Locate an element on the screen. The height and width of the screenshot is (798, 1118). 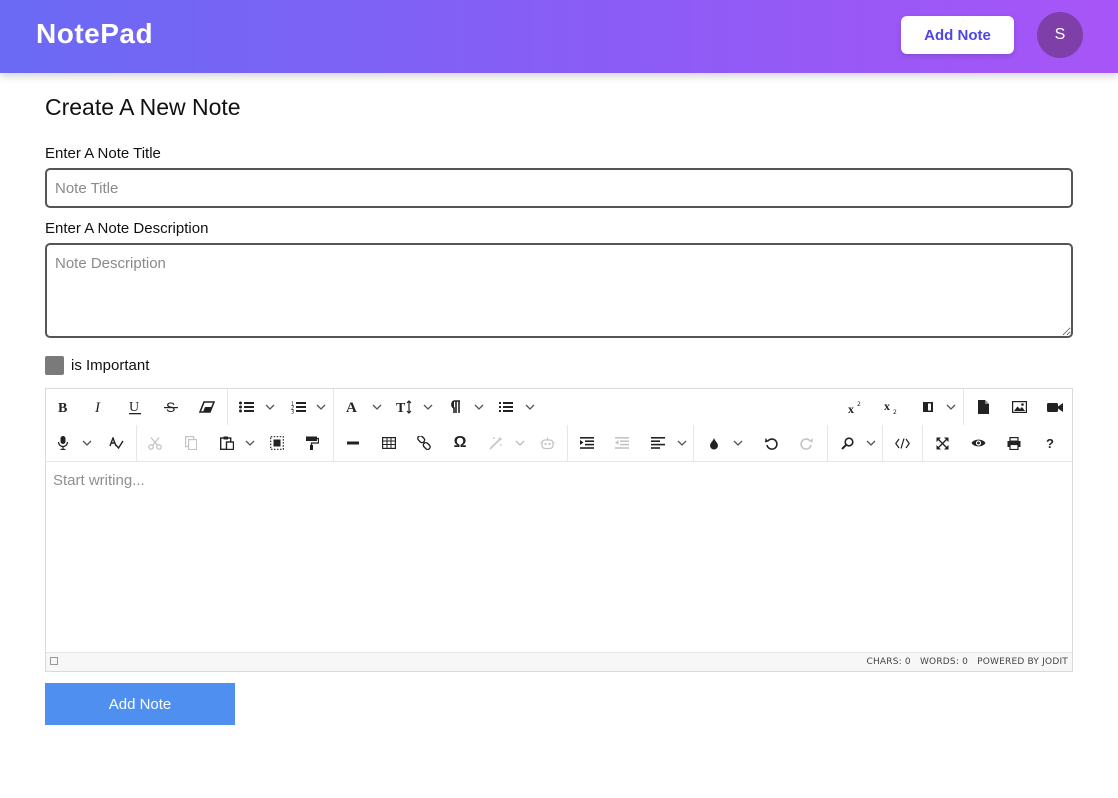
editor-status-bar: CHARS: 0 WORDS: 0 POWERED BY JODIT is located at coordinates (559, 661).